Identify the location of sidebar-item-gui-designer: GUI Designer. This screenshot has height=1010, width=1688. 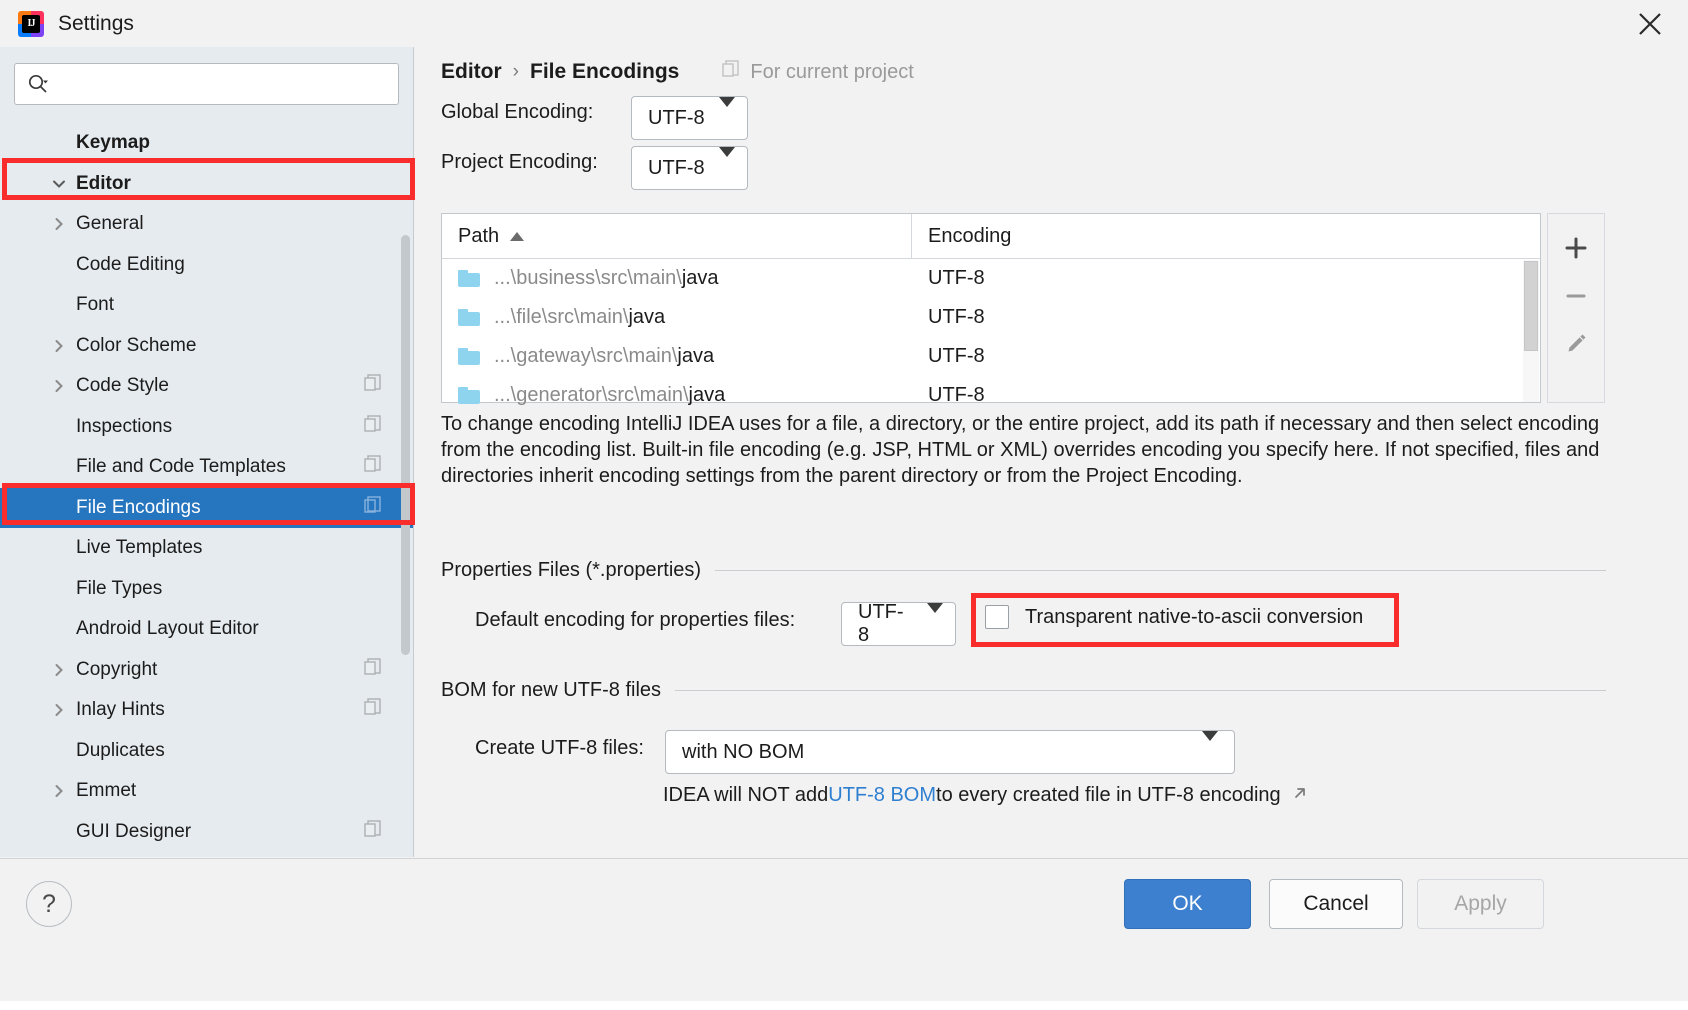
(206, 832).